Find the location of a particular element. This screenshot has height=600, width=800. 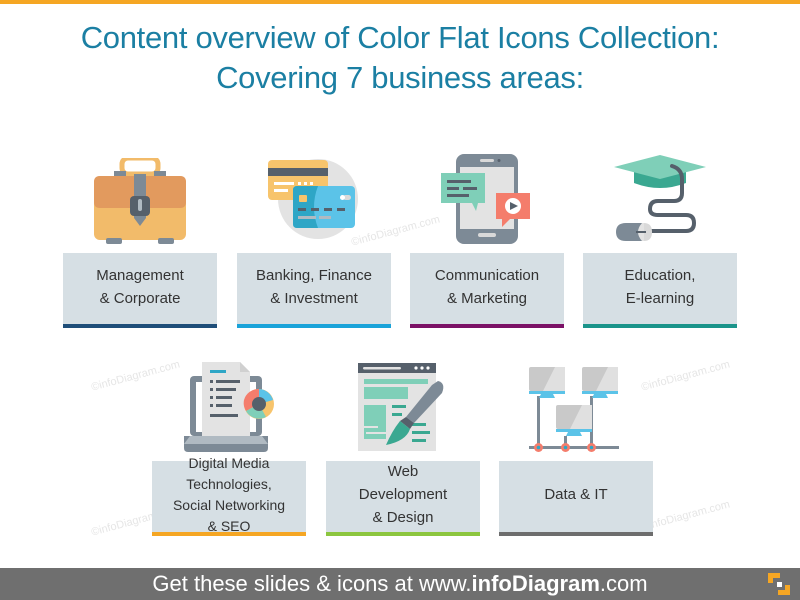

area-label-line: Education, is located at coordinates (660, 275).